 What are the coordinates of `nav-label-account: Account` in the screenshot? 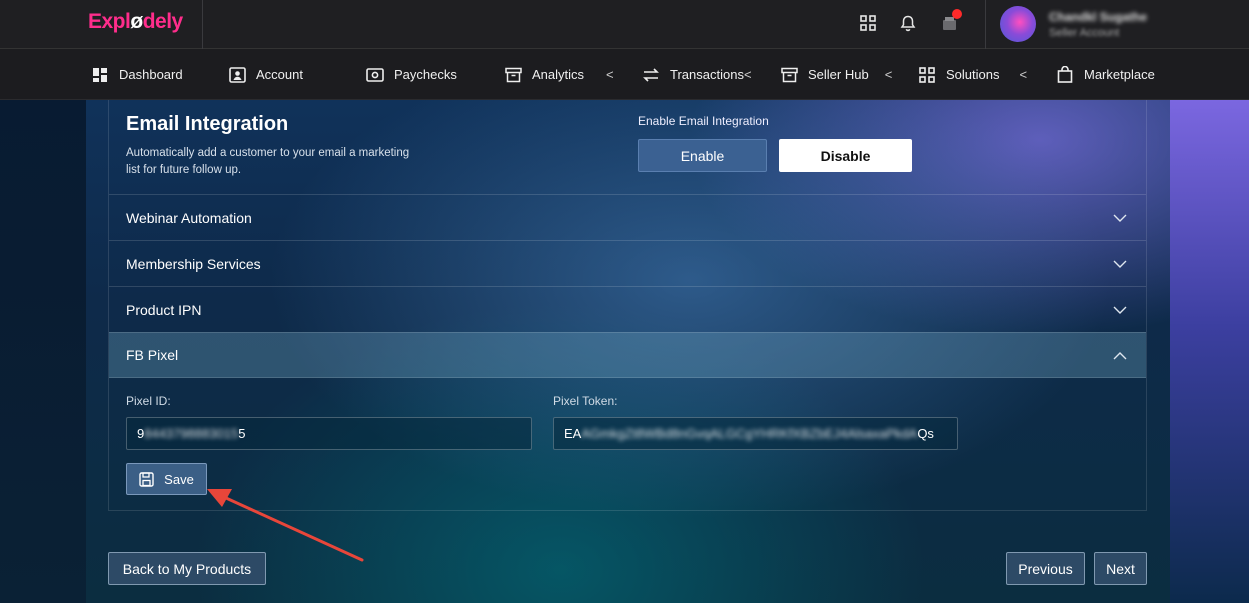 It's located at (279, 74).